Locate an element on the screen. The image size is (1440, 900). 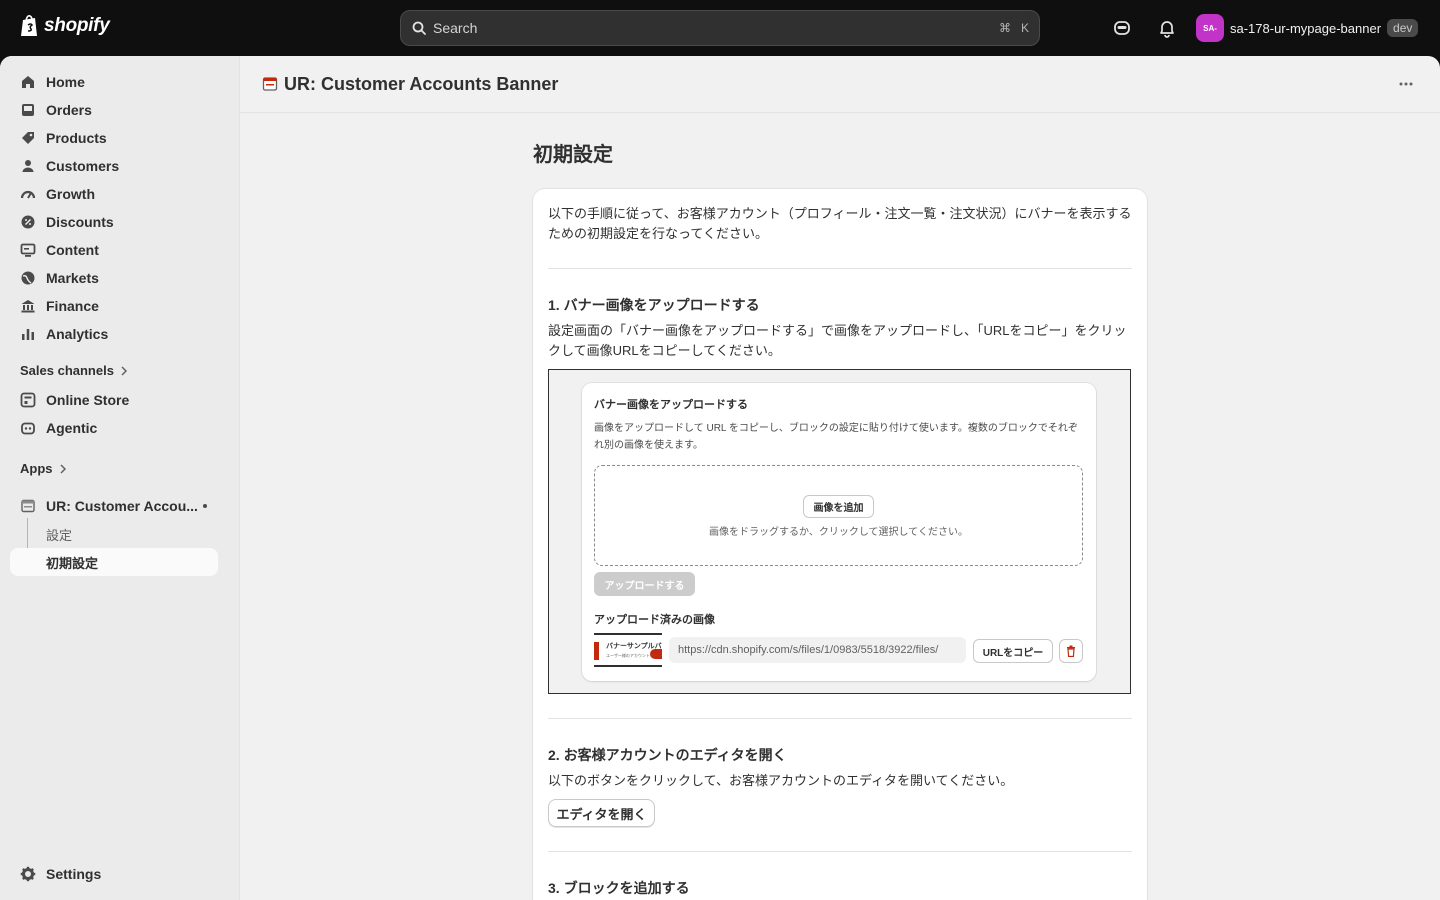
step2-title: 2. お客様アカウントのエディタを開く is located at coordinates (667, 755).